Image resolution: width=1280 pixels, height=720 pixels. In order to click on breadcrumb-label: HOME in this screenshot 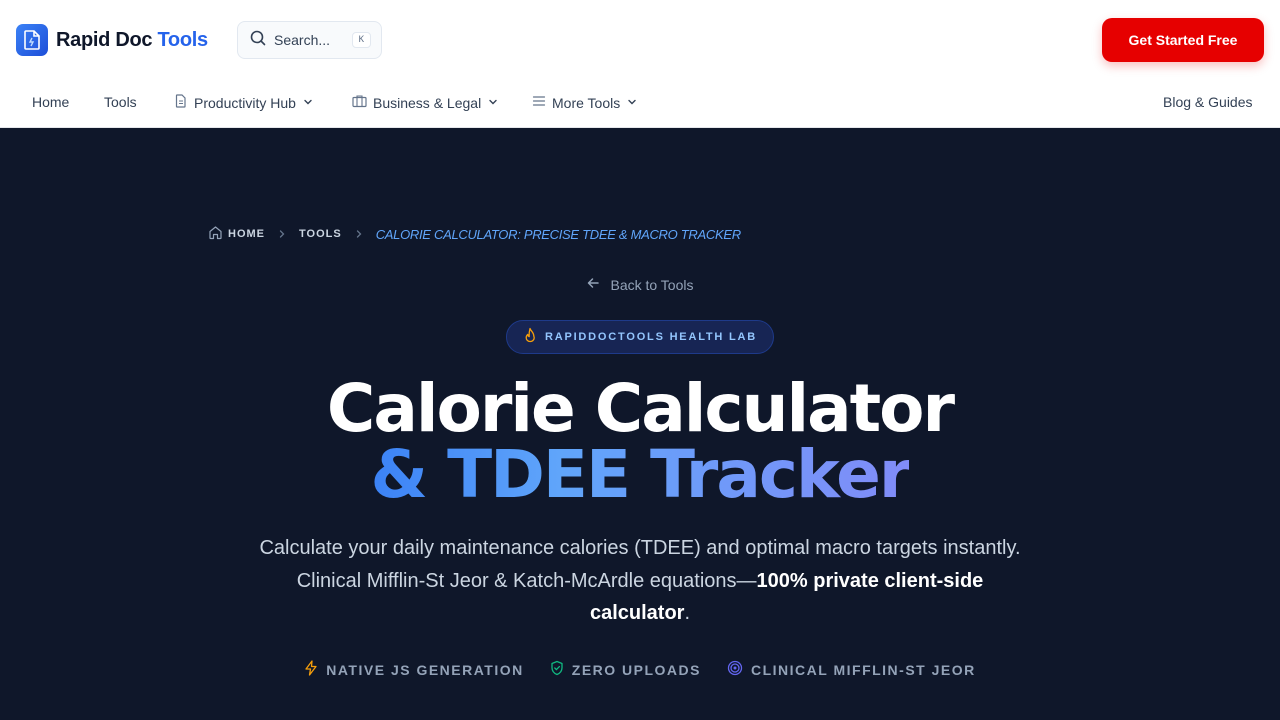, I will do `click(246, 234)`.